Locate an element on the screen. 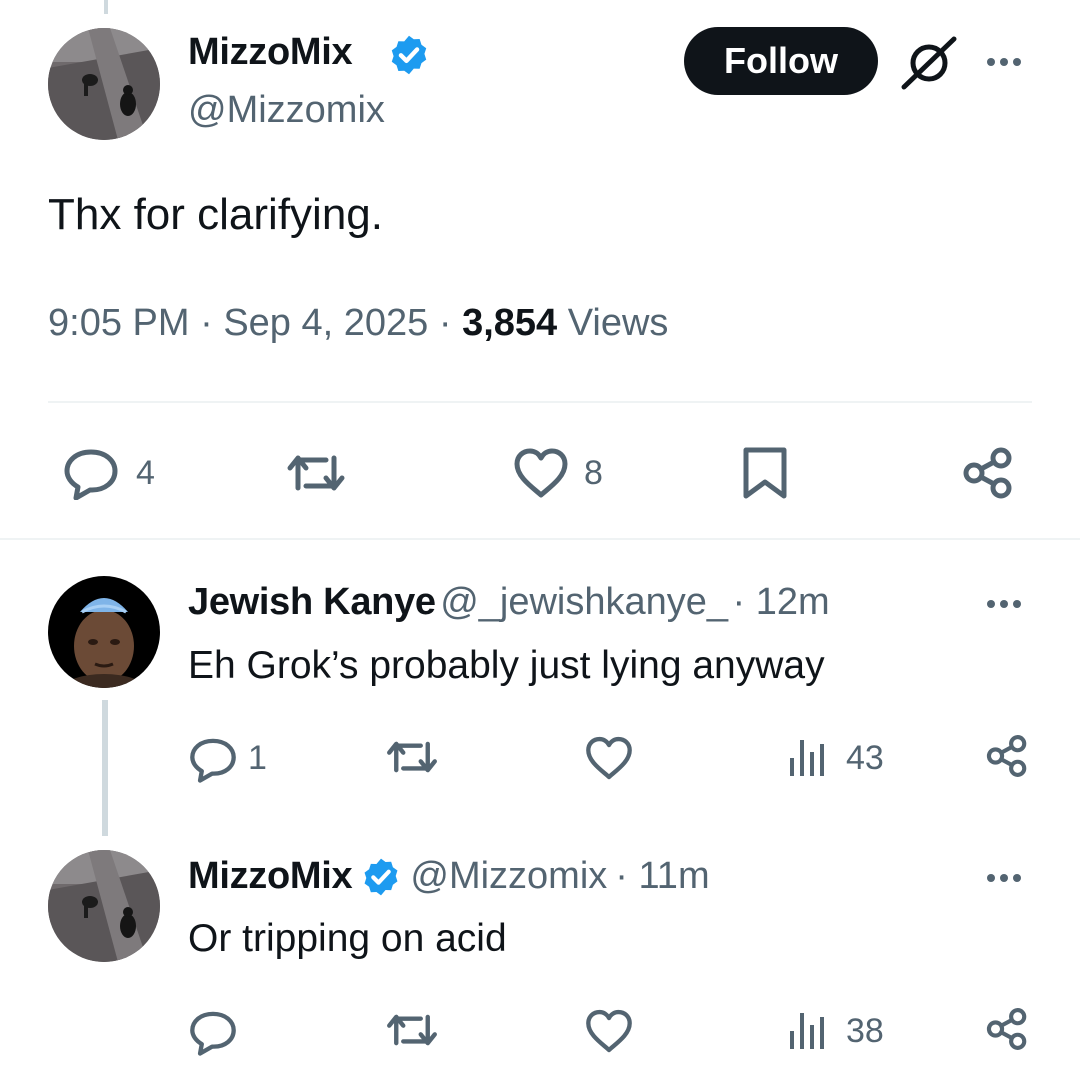  reply-time: · 11m is located at coordinates (662, 876).